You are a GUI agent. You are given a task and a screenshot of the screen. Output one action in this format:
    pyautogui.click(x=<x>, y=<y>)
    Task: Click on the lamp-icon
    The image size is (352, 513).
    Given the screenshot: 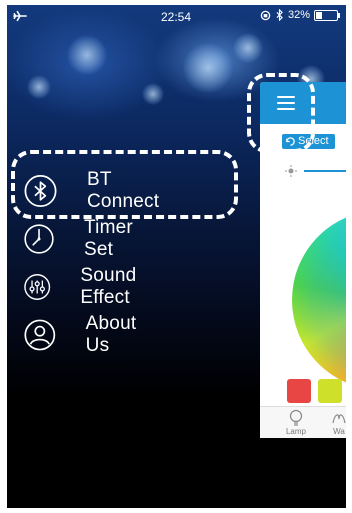 What is the action you would take?
    pyautogui.click(x=296, y=417)
    